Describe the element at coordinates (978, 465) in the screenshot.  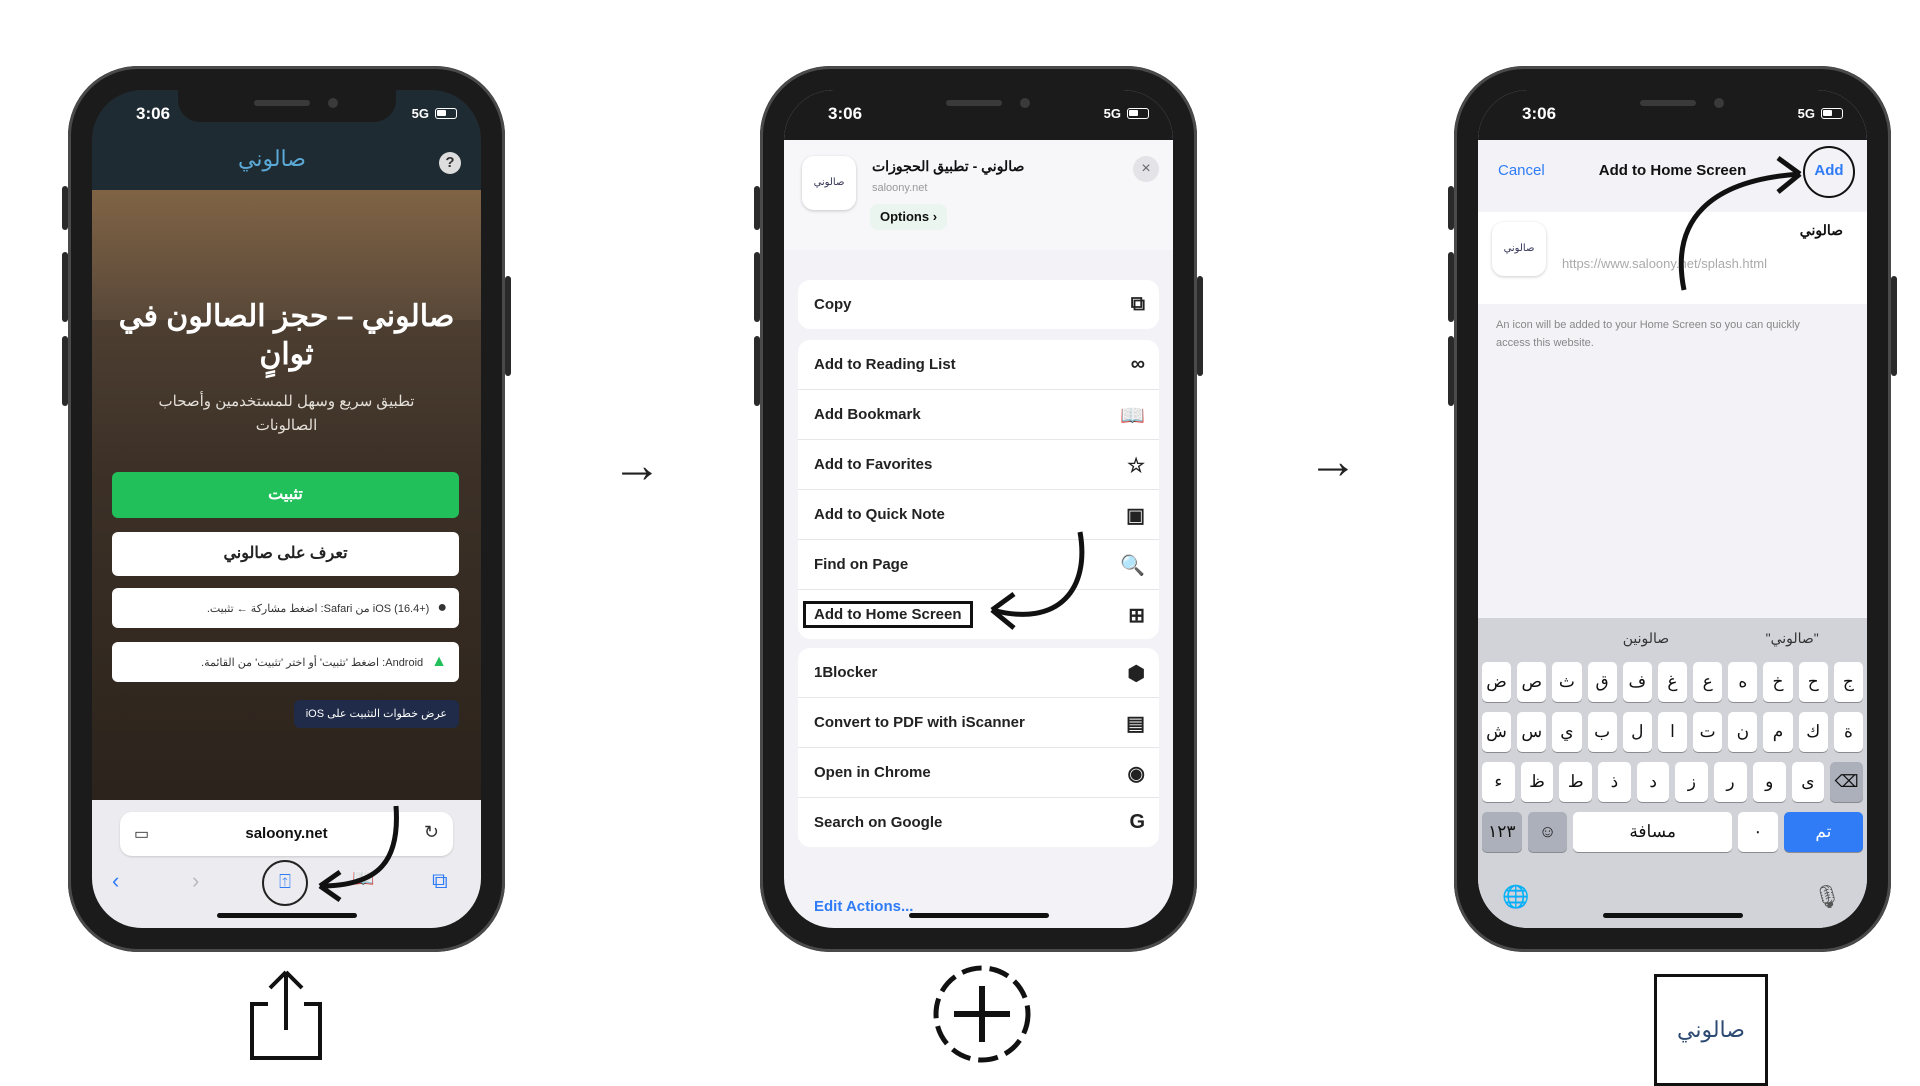
I see `action-add-favorites: Add to Favorites ☆` at that location.